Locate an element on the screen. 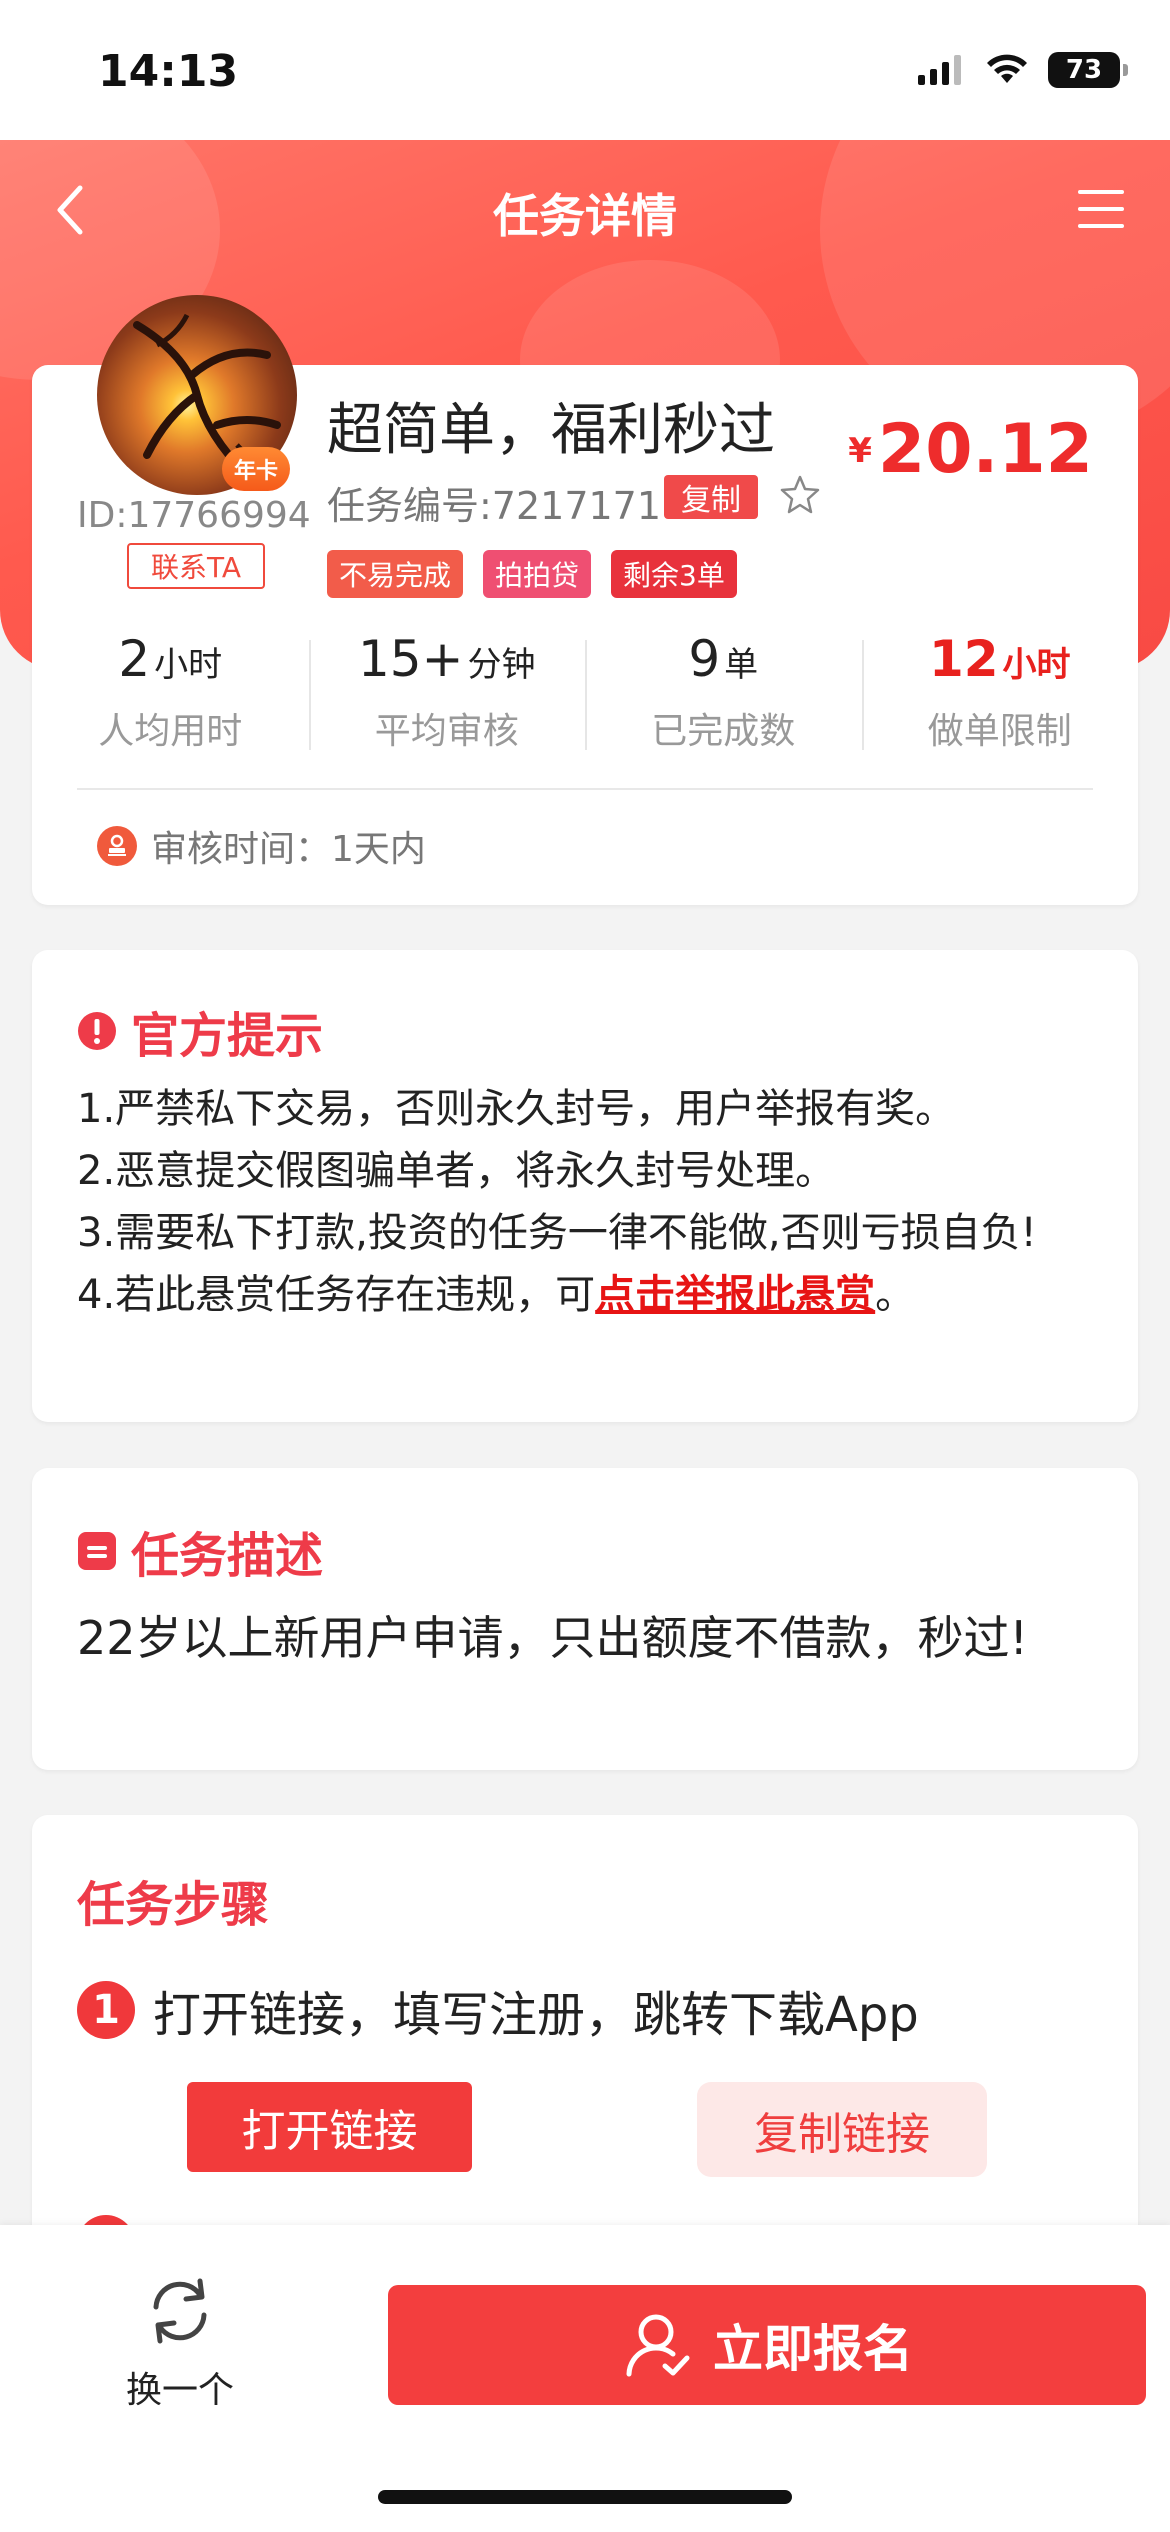 The width and height of the screenshot is (1170, 2532). cellular-signal-icon is located at coordinates (939, 70).